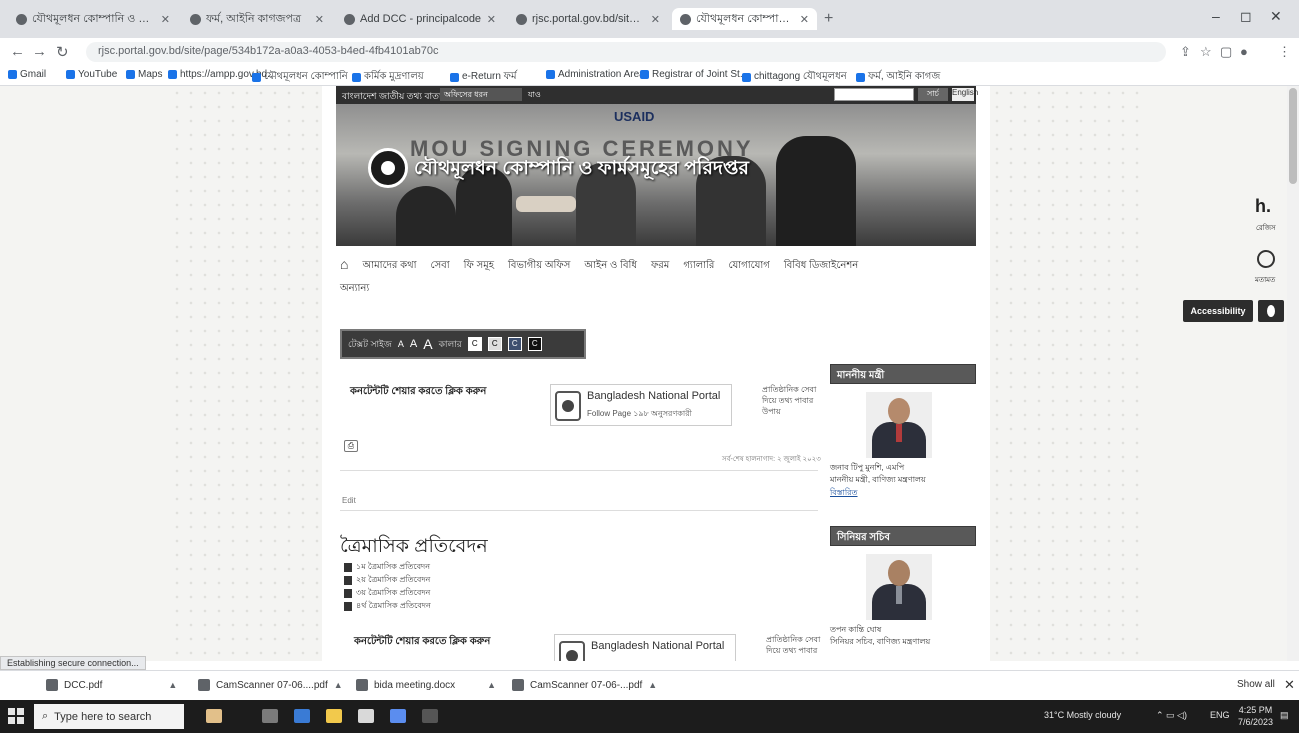  What do you see at coordinates (1082, 715) in the screenshot?
I see `weather-widget: 31°C Mostly cloudy` at bounding box center [1082, 715].